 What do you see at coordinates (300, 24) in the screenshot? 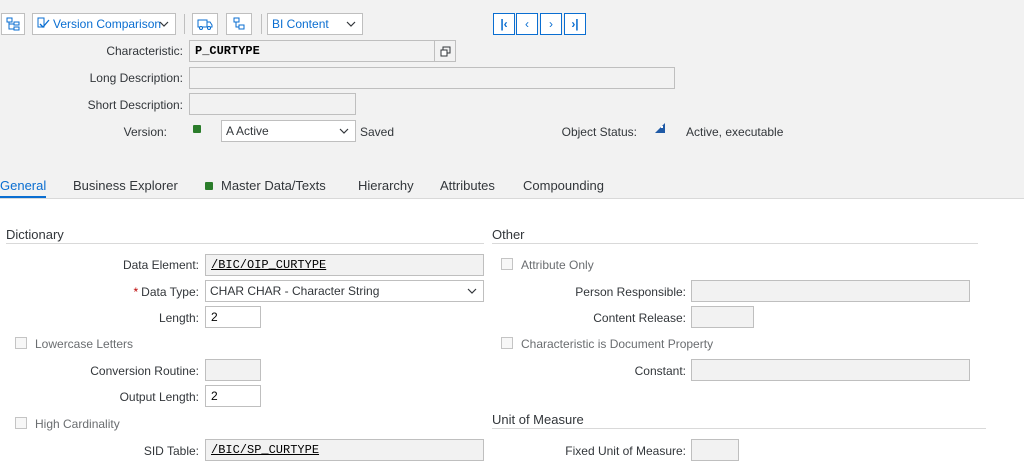
I see `bi-content-label: BI Content` at bounding box center [300, 24].